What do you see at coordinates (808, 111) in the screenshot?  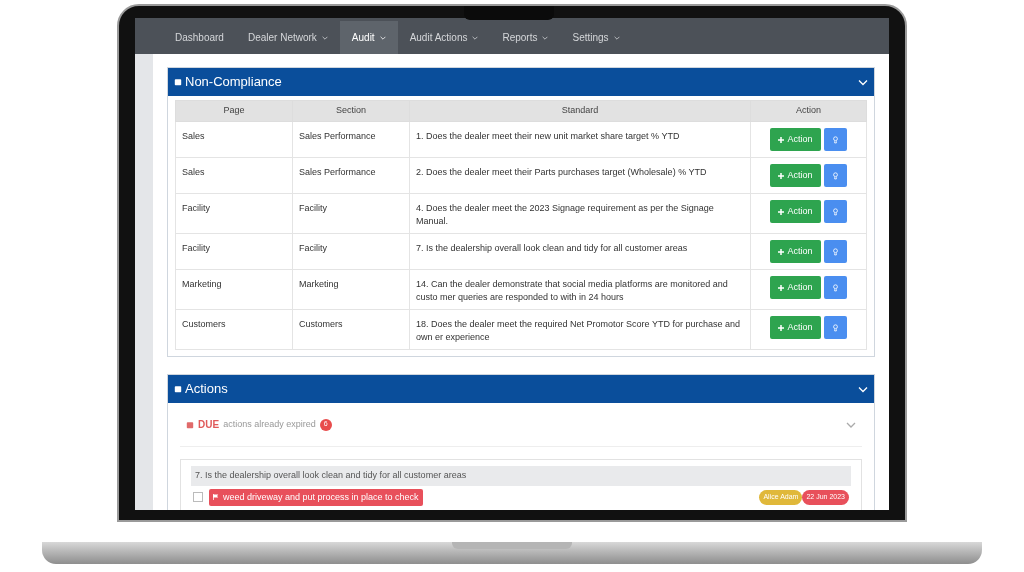 I see `column-header: Action` at bounding box center [808, 111].